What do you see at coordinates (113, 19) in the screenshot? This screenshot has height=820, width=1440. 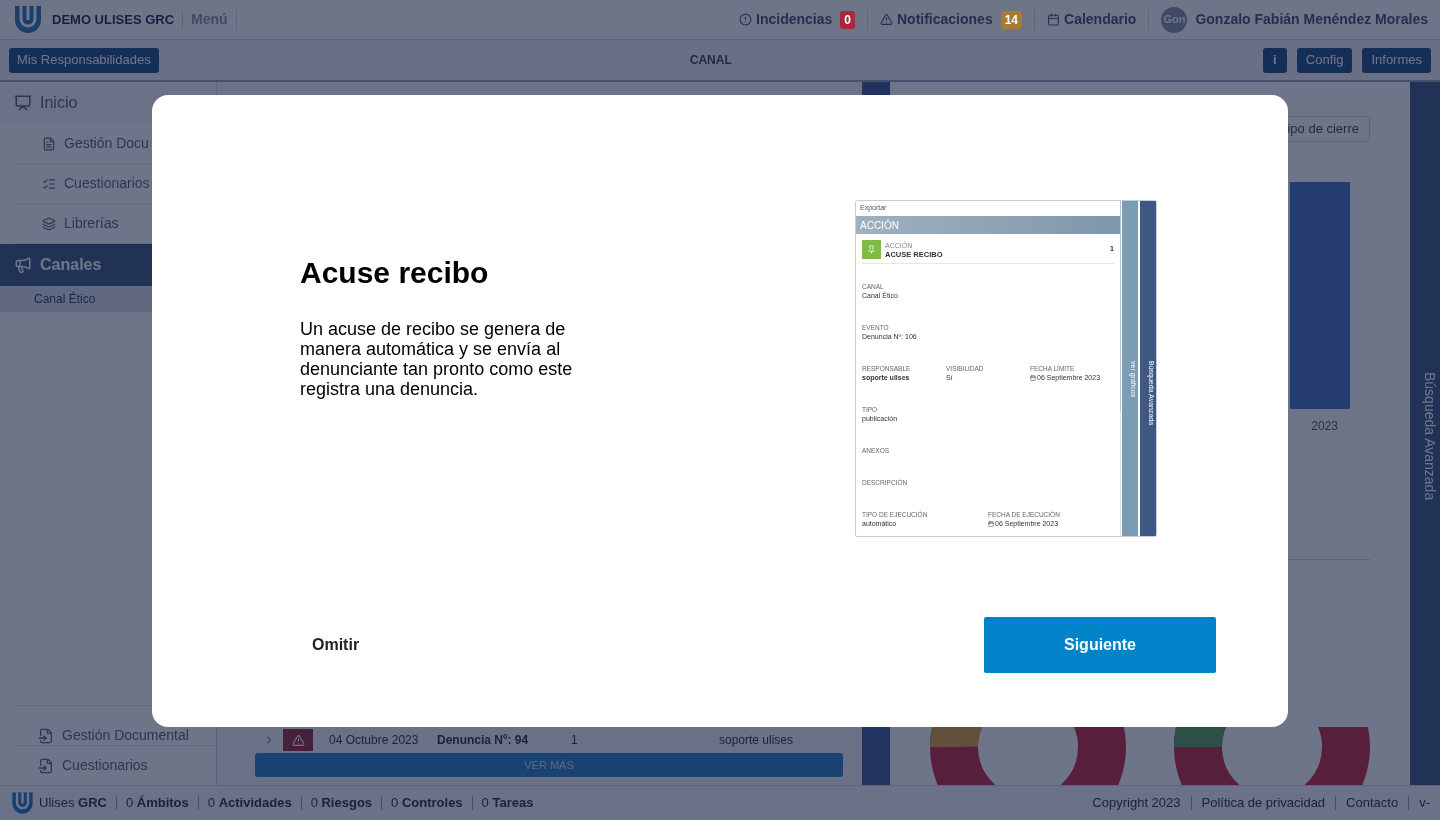 I see `brand-name: DEMO ULISES GRC` at bounding box center [113, 19].